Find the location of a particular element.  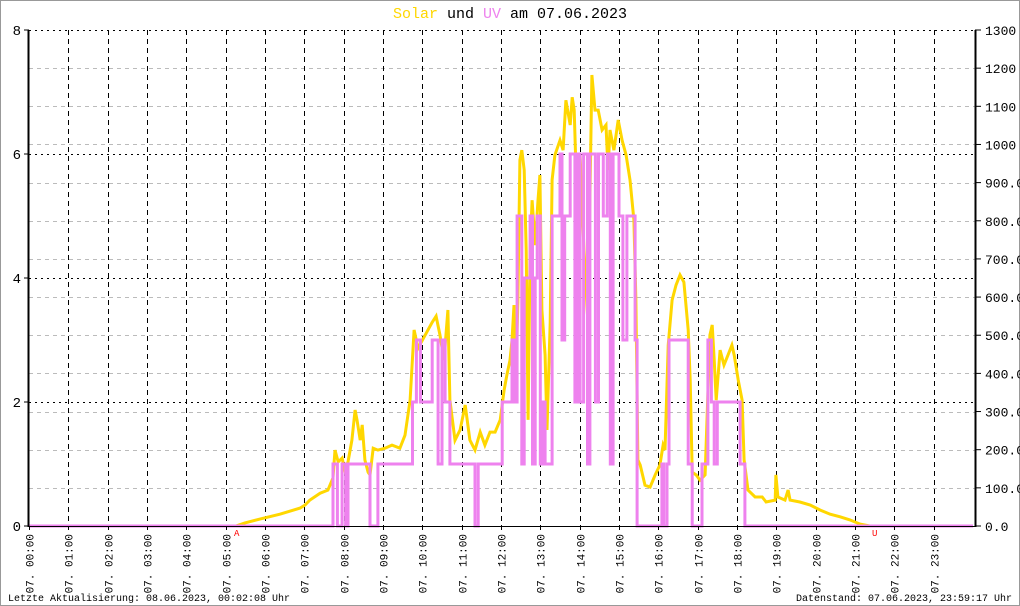

y-right-tick-label: 800.0 is located at coordinates (1002, 222).